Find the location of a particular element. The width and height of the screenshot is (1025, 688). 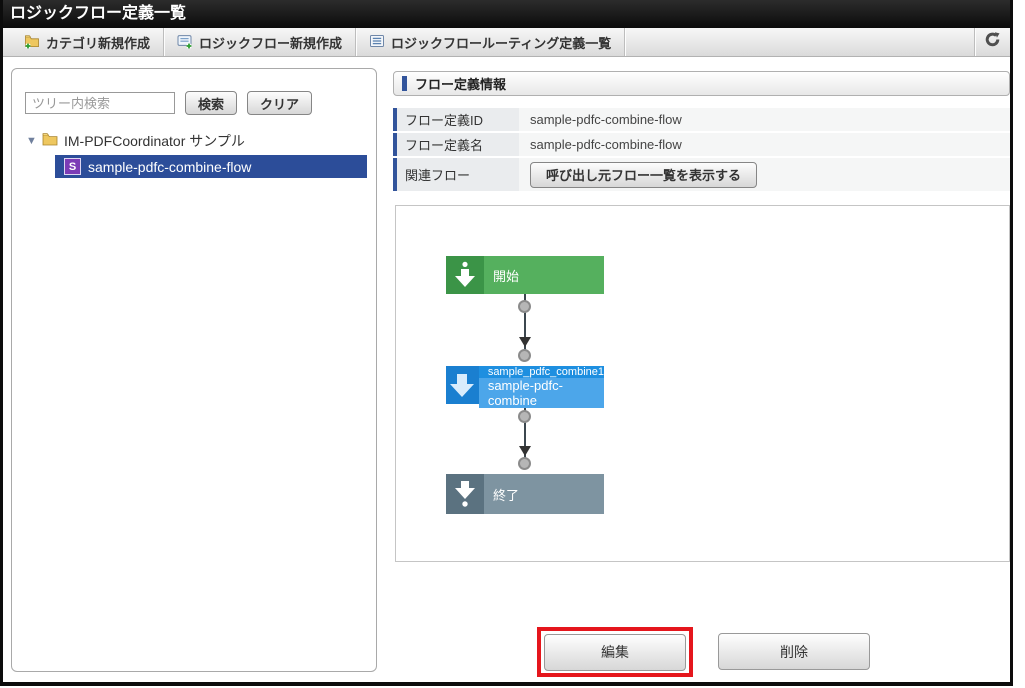

folder-plus-icon is located at coordinates (32, 42).